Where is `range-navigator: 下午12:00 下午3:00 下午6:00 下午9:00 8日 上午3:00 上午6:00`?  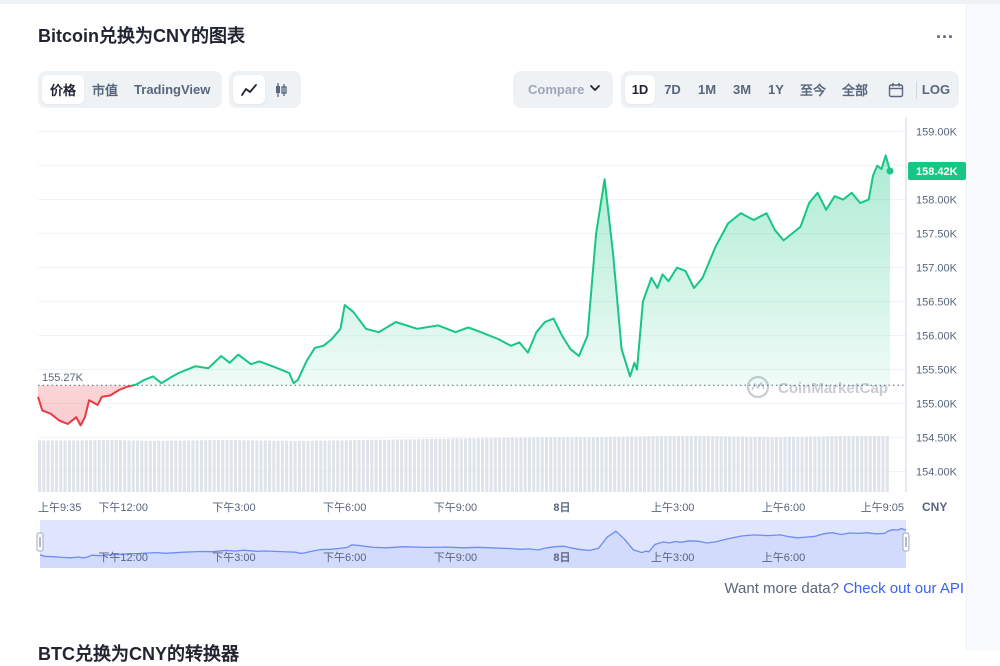
range-navigator: 下午12:00 下午3:00 下午6:00 下午9:00 8日 上午3:00 上午6:00 is located at coordinates (473, 544).